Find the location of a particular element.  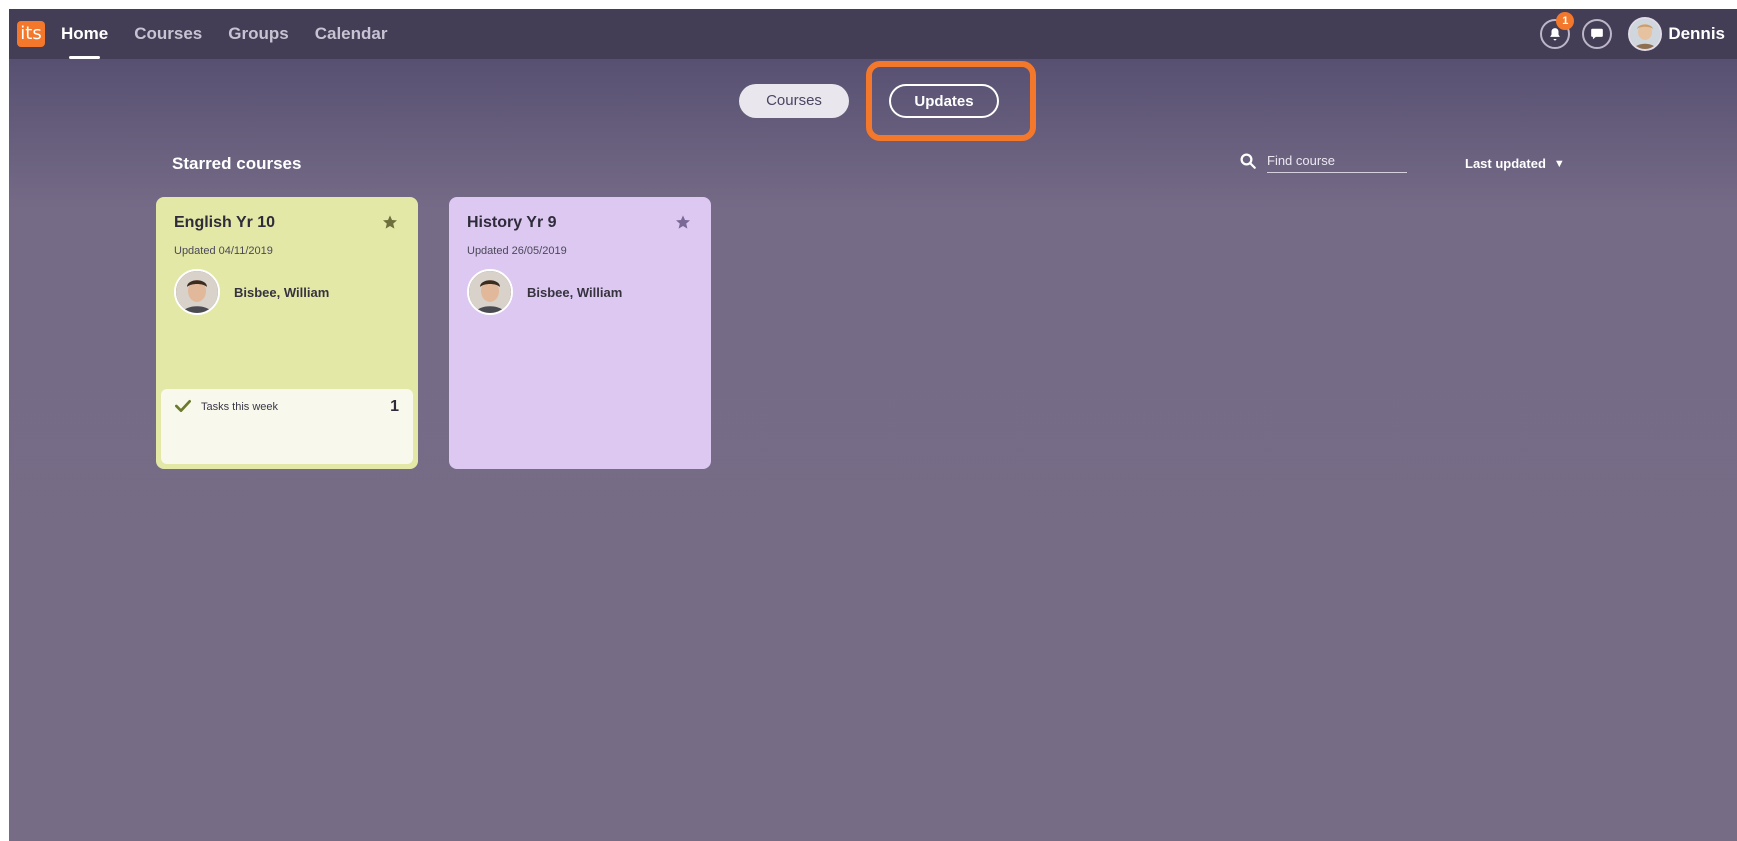

nav-item-courses: Courses is located at coordinates (168, 34).